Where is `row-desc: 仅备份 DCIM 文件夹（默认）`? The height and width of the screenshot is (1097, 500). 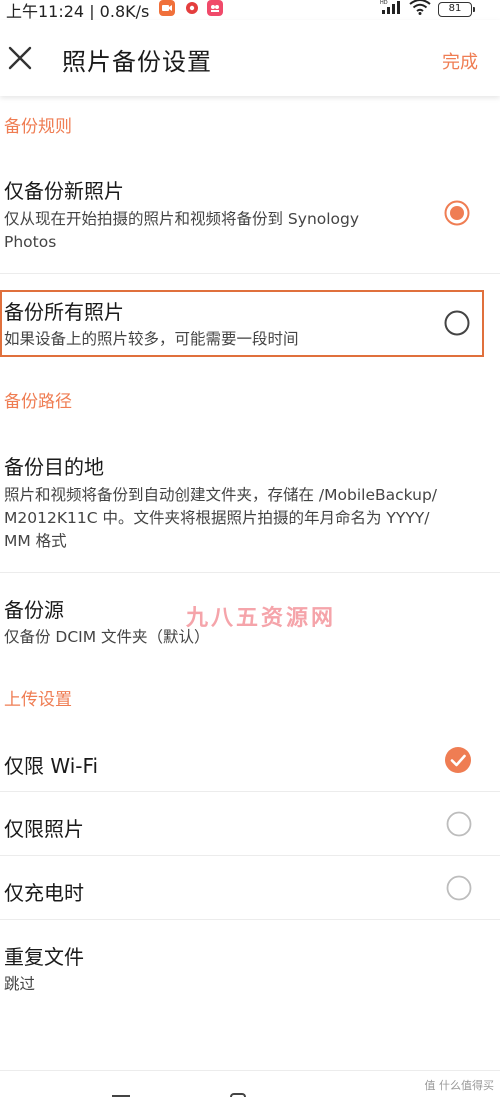
row-desc: 仅备份 DCIM 文件夹（默认） is located at coordinates (107, 637).